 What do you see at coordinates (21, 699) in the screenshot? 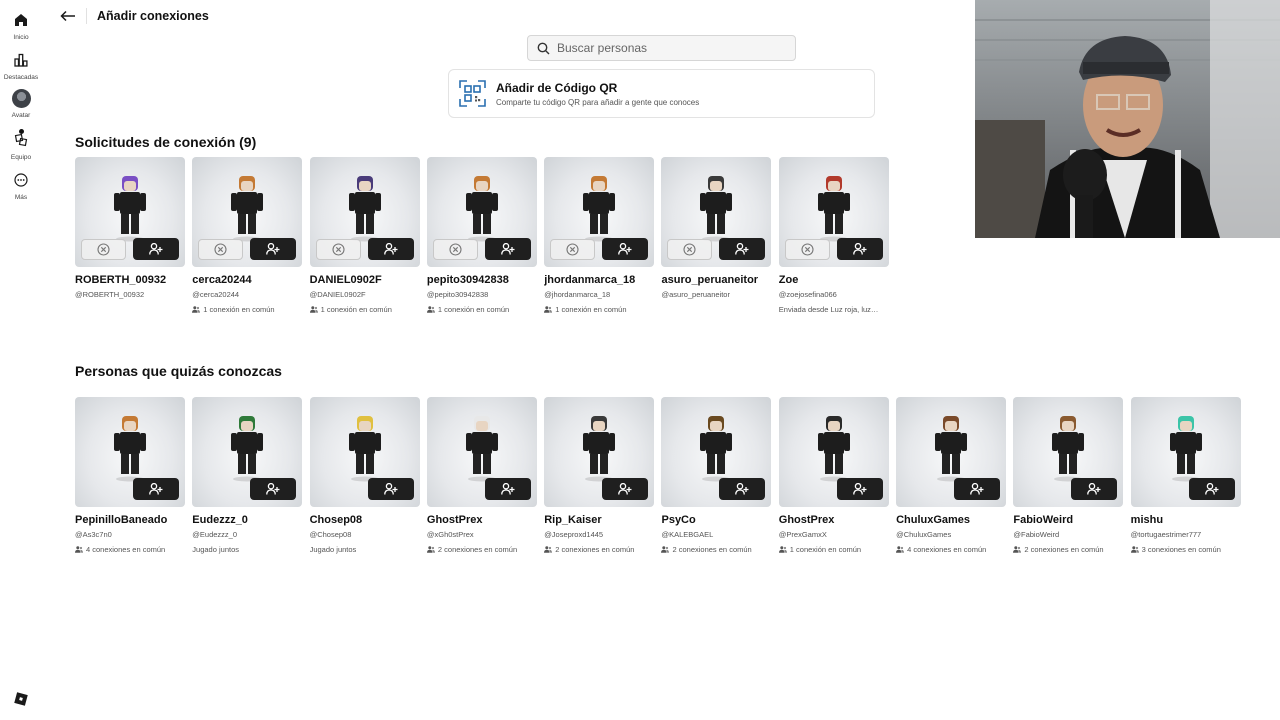
I see `roblox-logo-icon` at bounding box center [21, 699].